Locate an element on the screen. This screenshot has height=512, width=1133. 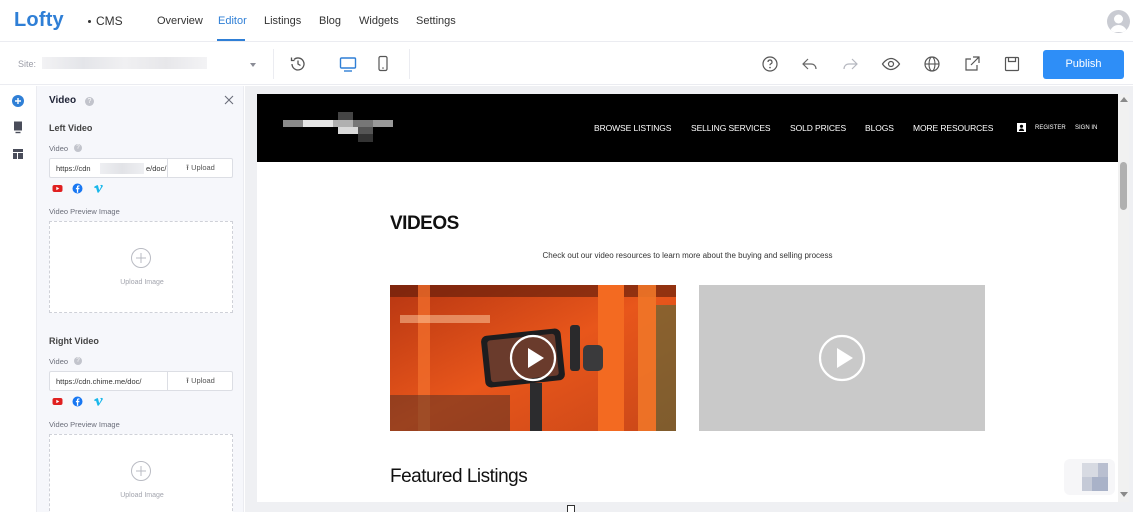
scroll-thumb is located at coordinates (1123, 186).